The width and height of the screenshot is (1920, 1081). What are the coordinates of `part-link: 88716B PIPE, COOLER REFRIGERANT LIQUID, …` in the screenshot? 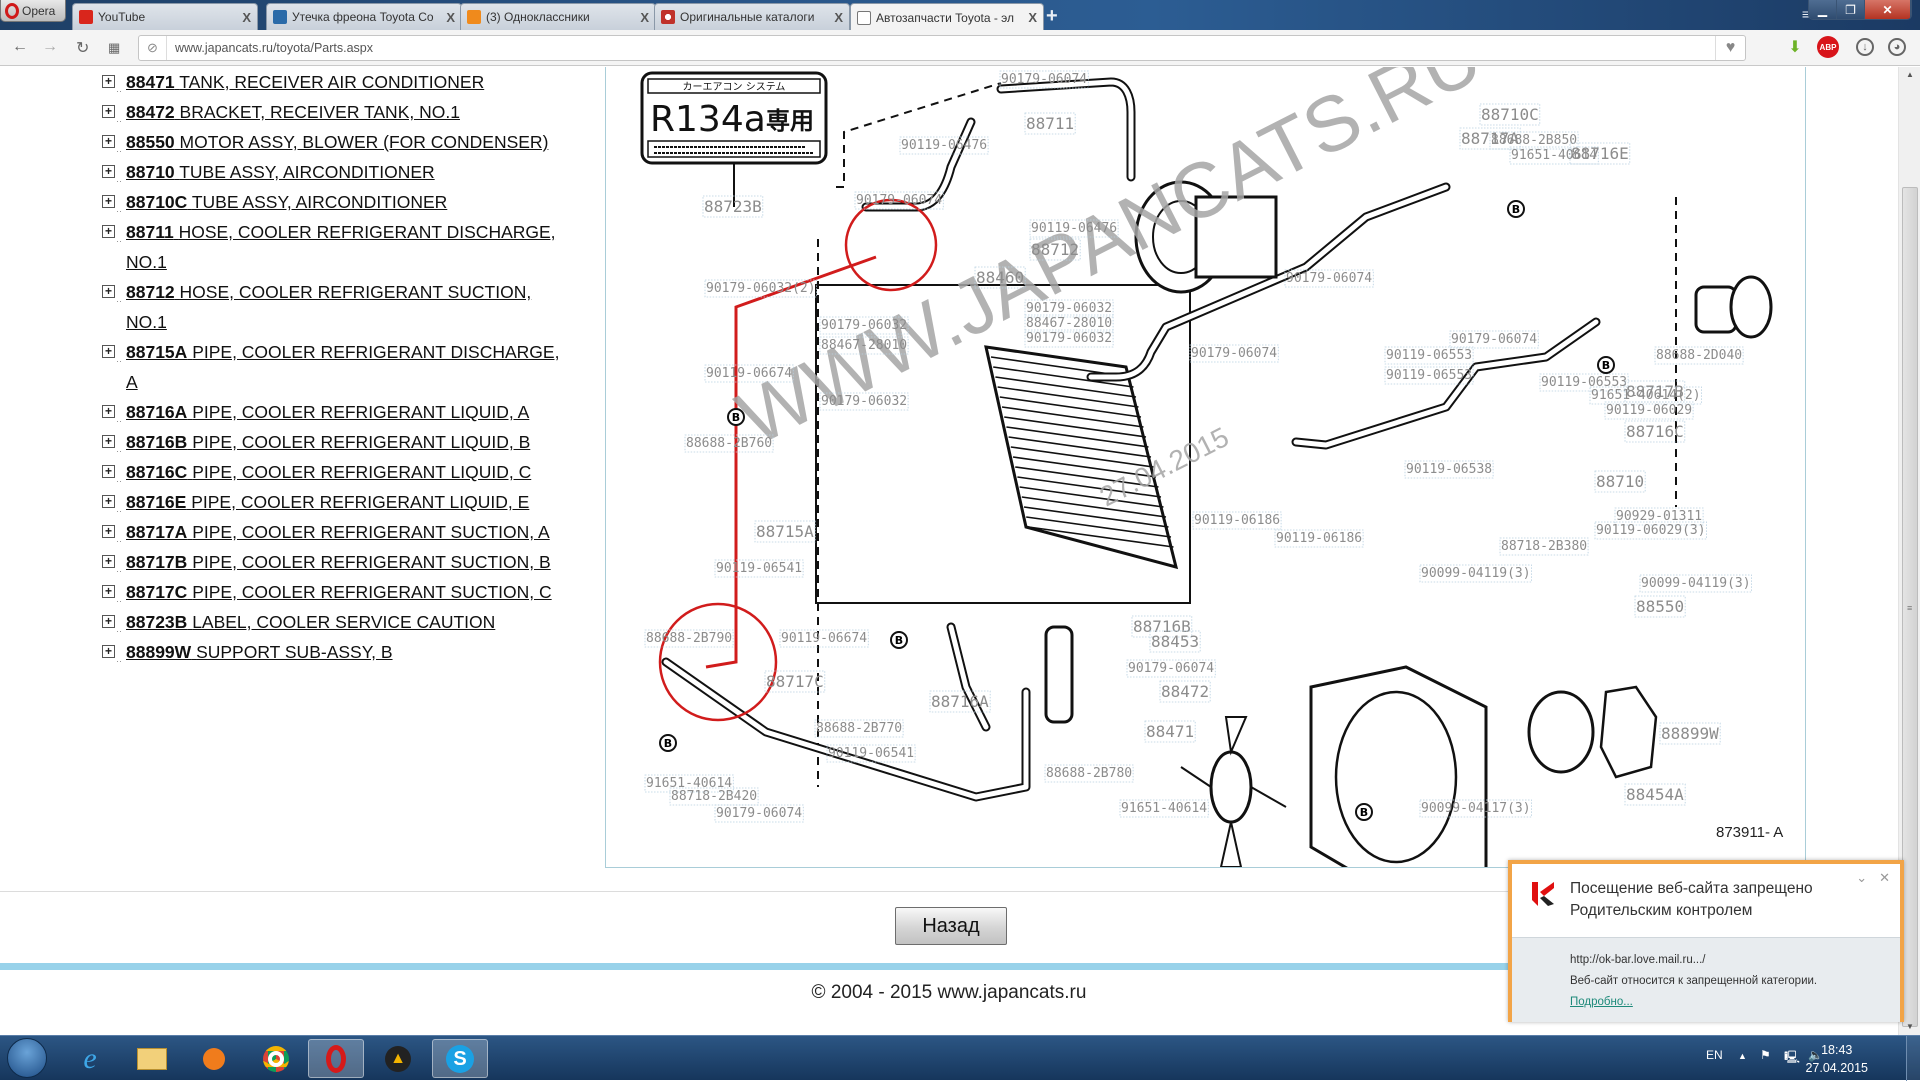 It's located at (328, 442).